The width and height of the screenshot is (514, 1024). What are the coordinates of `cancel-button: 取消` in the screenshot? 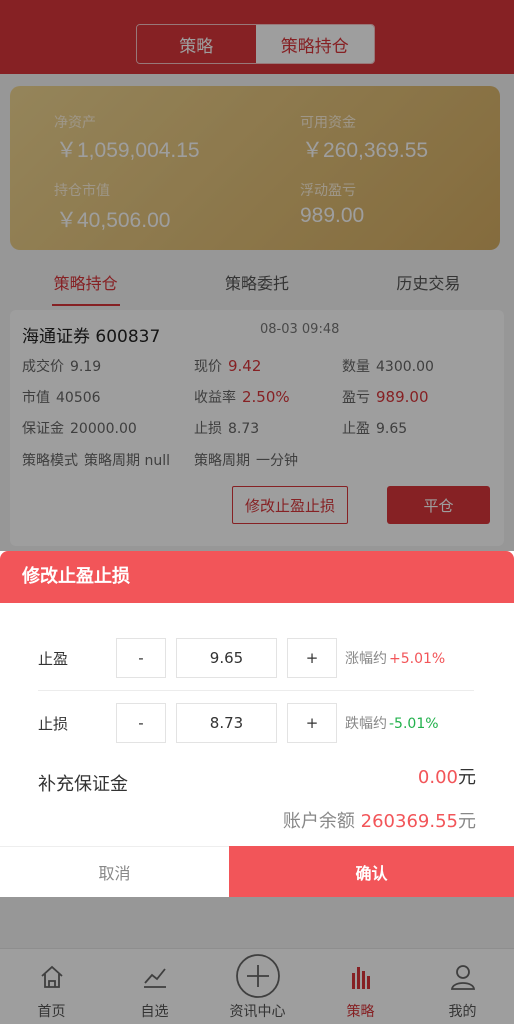 It's located at (114, 871).